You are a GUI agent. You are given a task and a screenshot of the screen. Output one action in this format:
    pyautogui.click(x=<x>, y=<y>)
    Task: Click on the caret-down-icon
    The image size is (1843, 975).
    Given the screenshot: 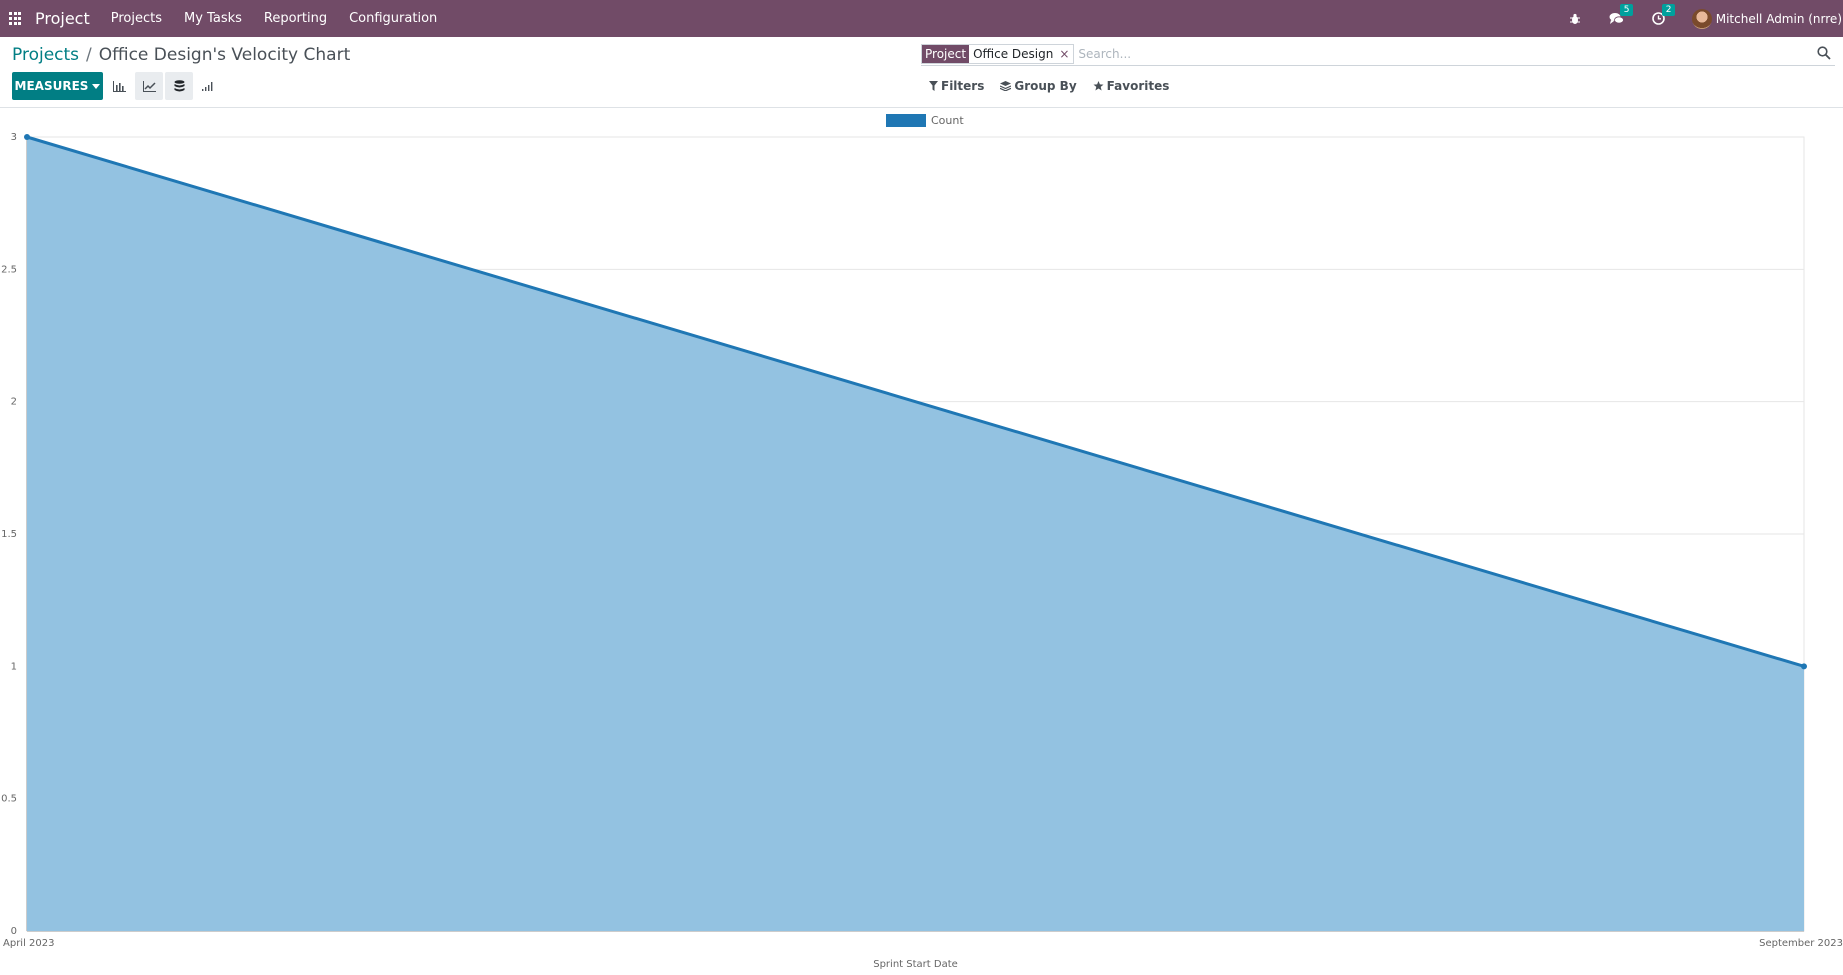 What is the action you would take?
    pyautogui.click(x=96, y=86)
    